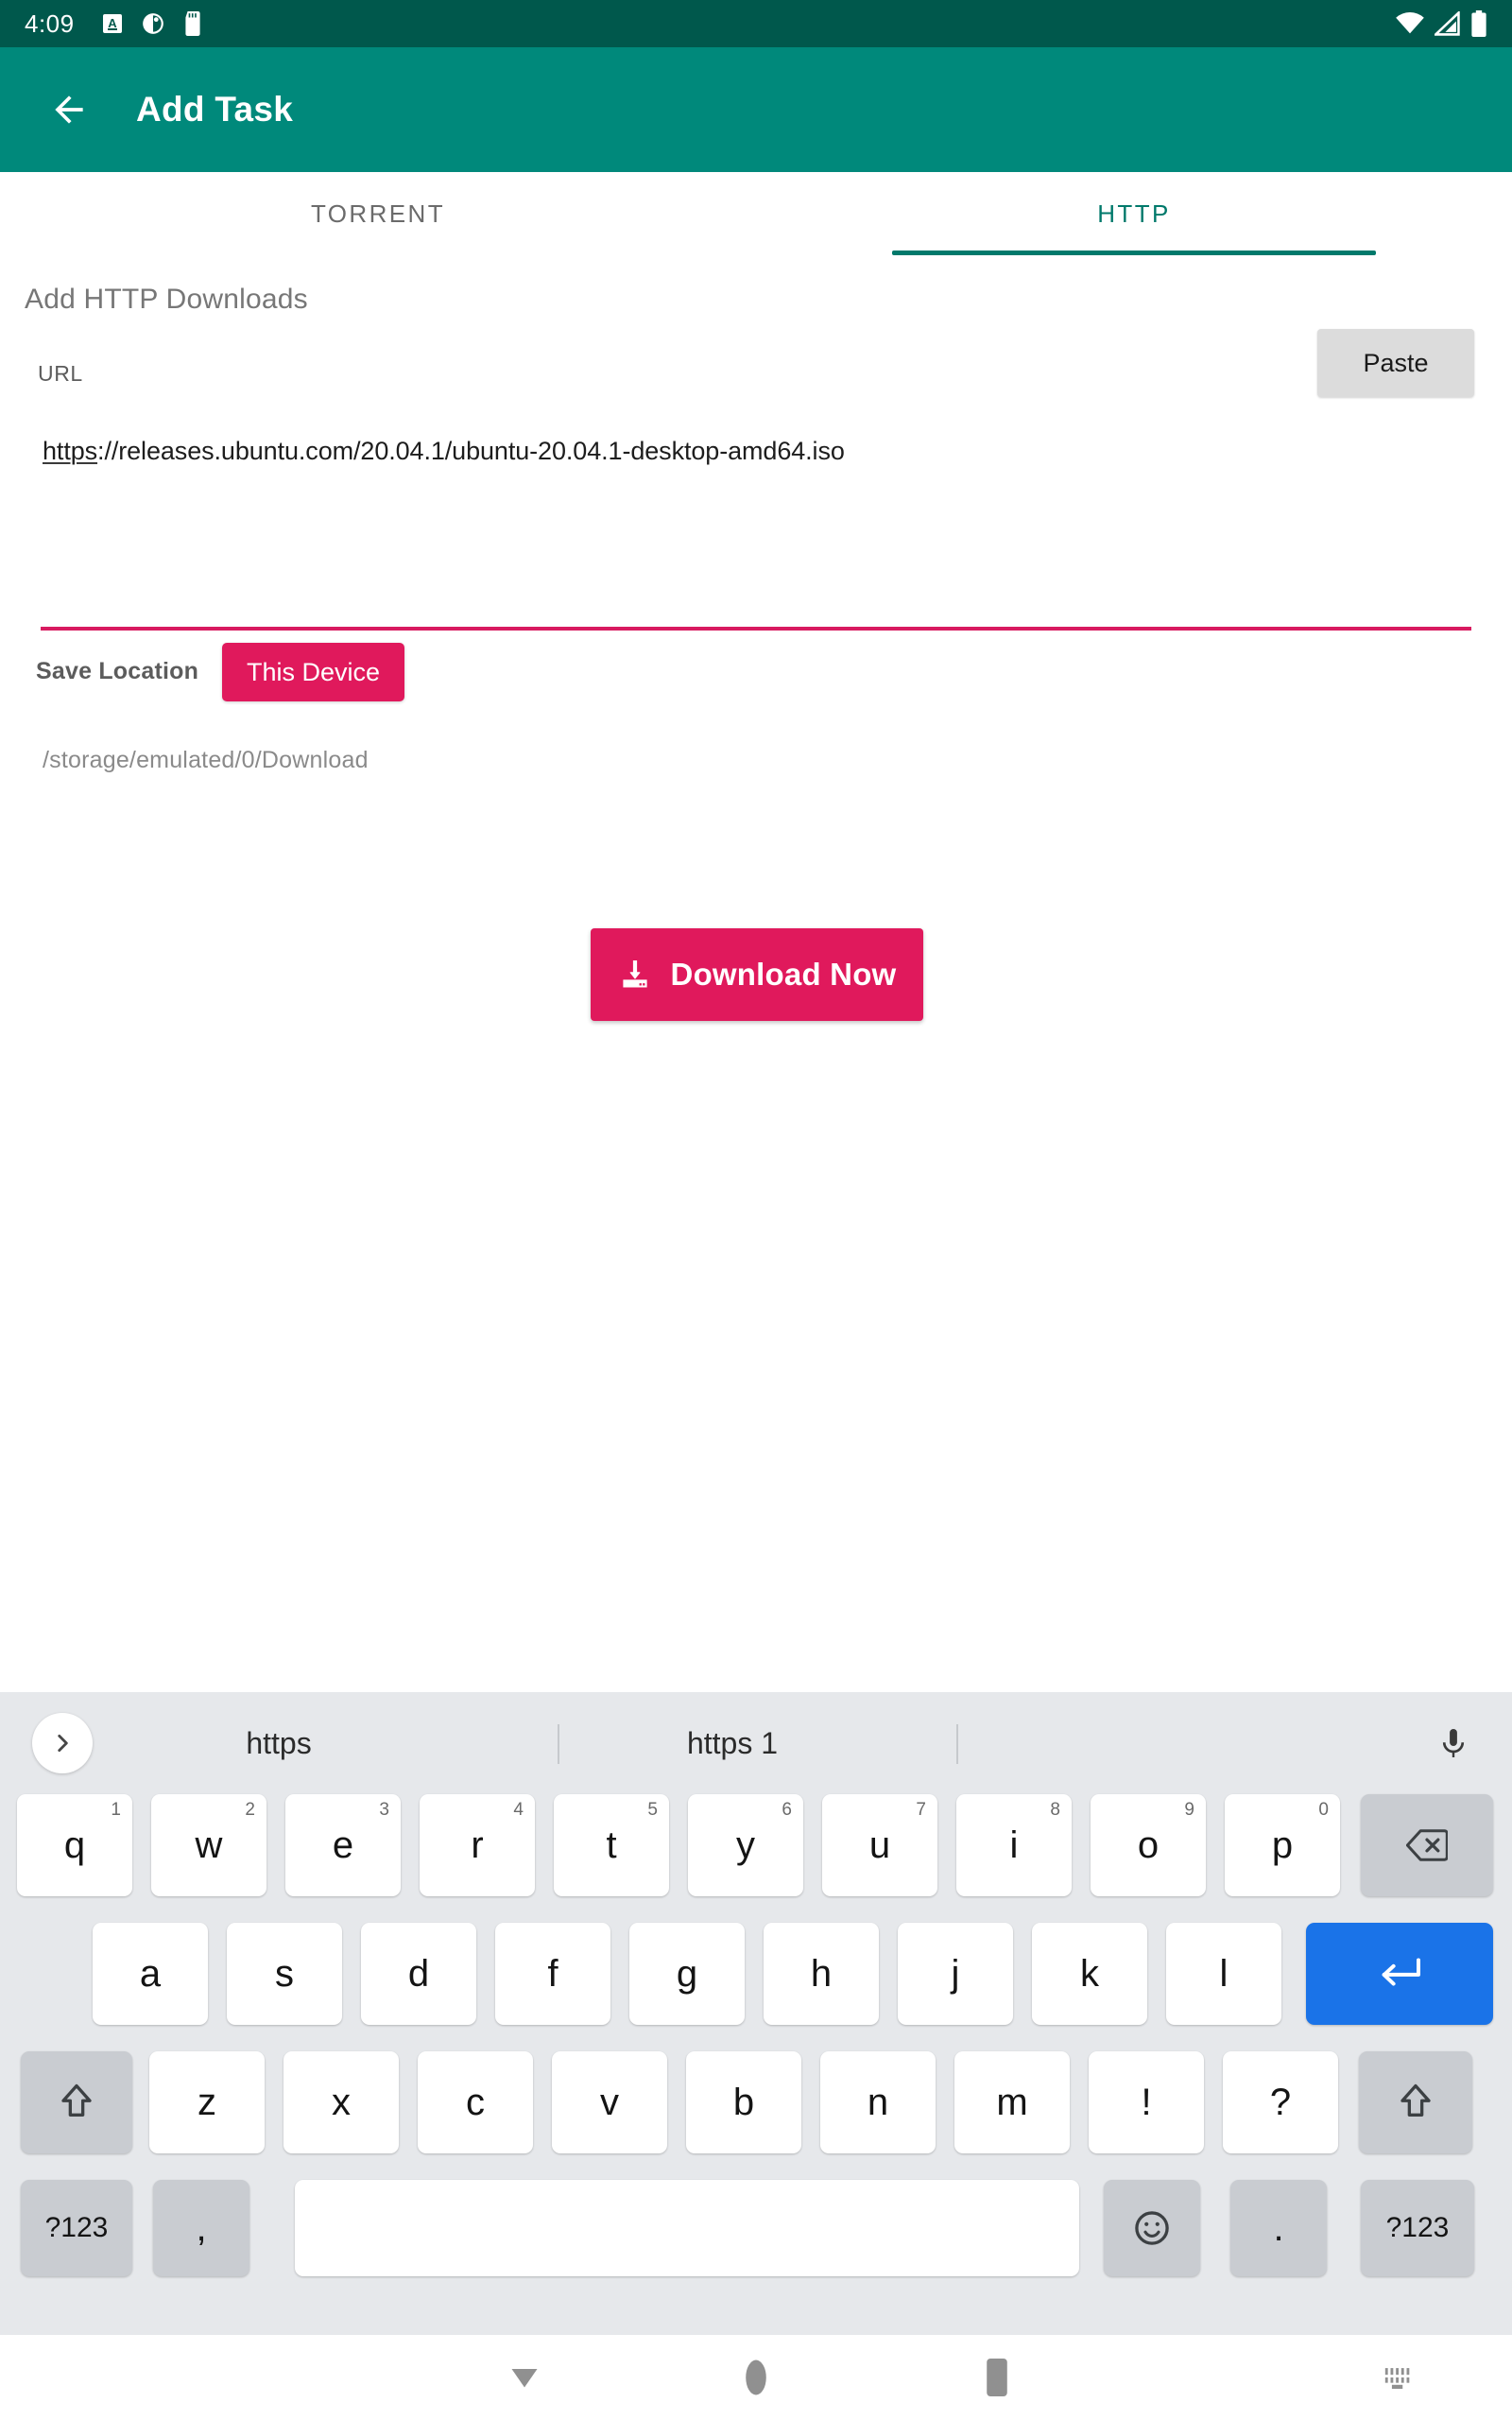 Image resolution: width=1512 pixels, height=2420 pixels. I want to click on key-m: m, so click(1012, 2102).